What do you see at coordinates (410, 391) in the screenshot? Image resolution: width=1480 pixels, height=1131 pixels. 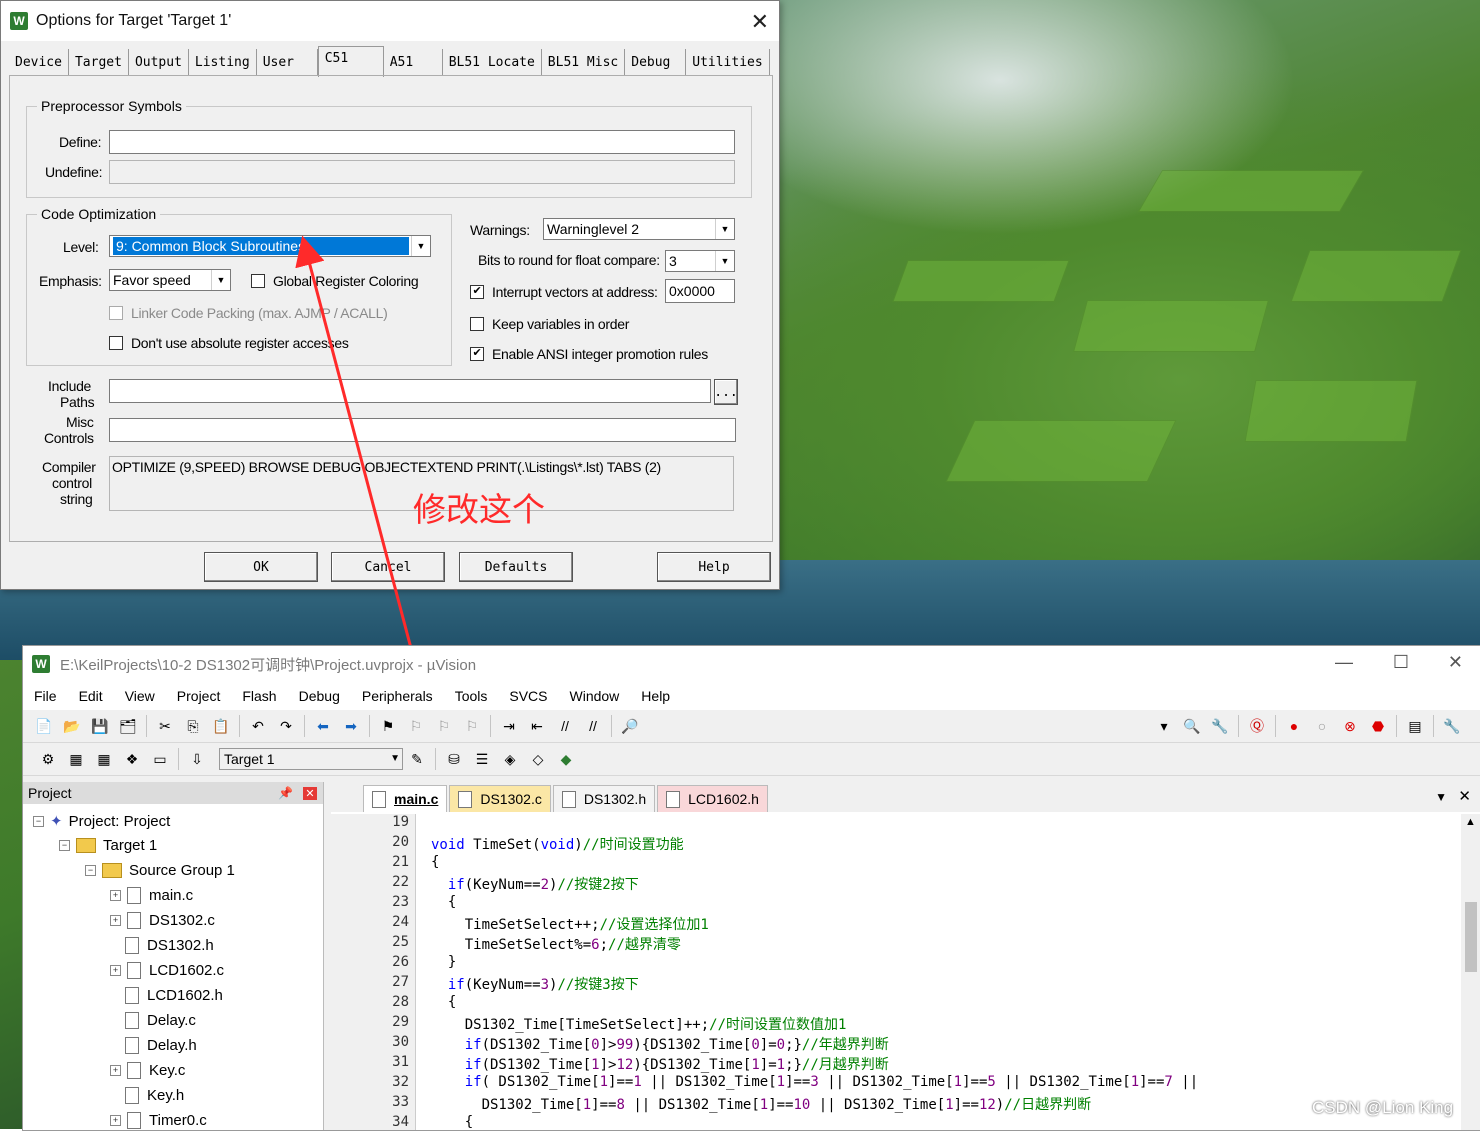 I see `include-paths-input` at bounding box center [410, 391].